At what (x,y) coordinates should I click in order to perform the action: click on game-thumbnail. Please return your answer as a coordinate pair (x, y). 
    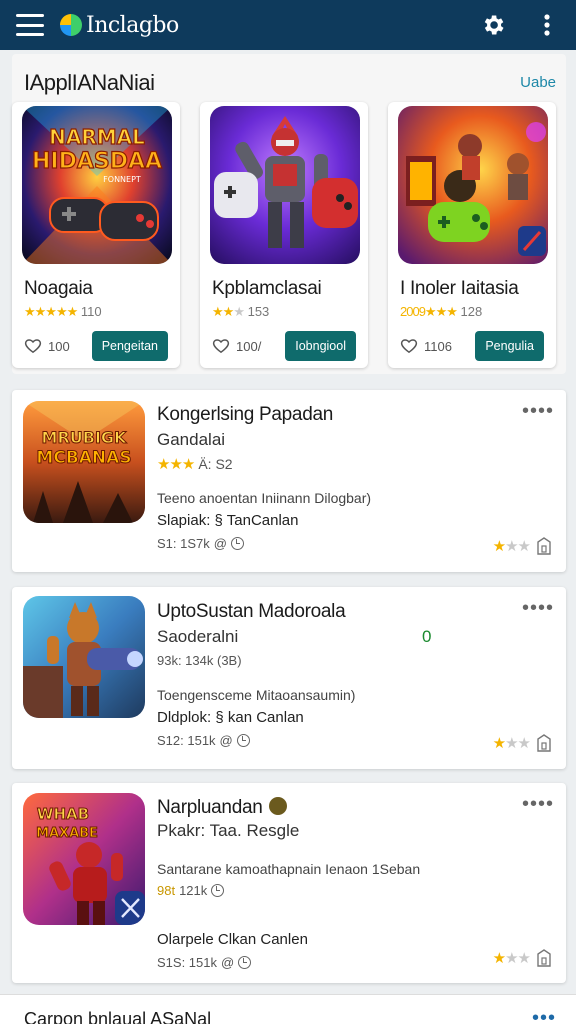
    Looking at the image, I should click on (84, 657).